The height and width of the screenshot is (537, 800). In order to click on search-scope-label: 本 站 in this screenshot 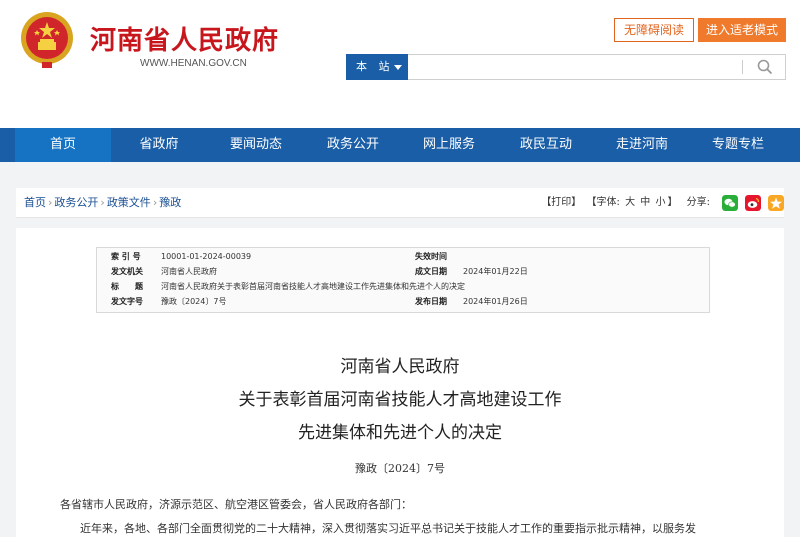, I will do `click(375, 66)`.